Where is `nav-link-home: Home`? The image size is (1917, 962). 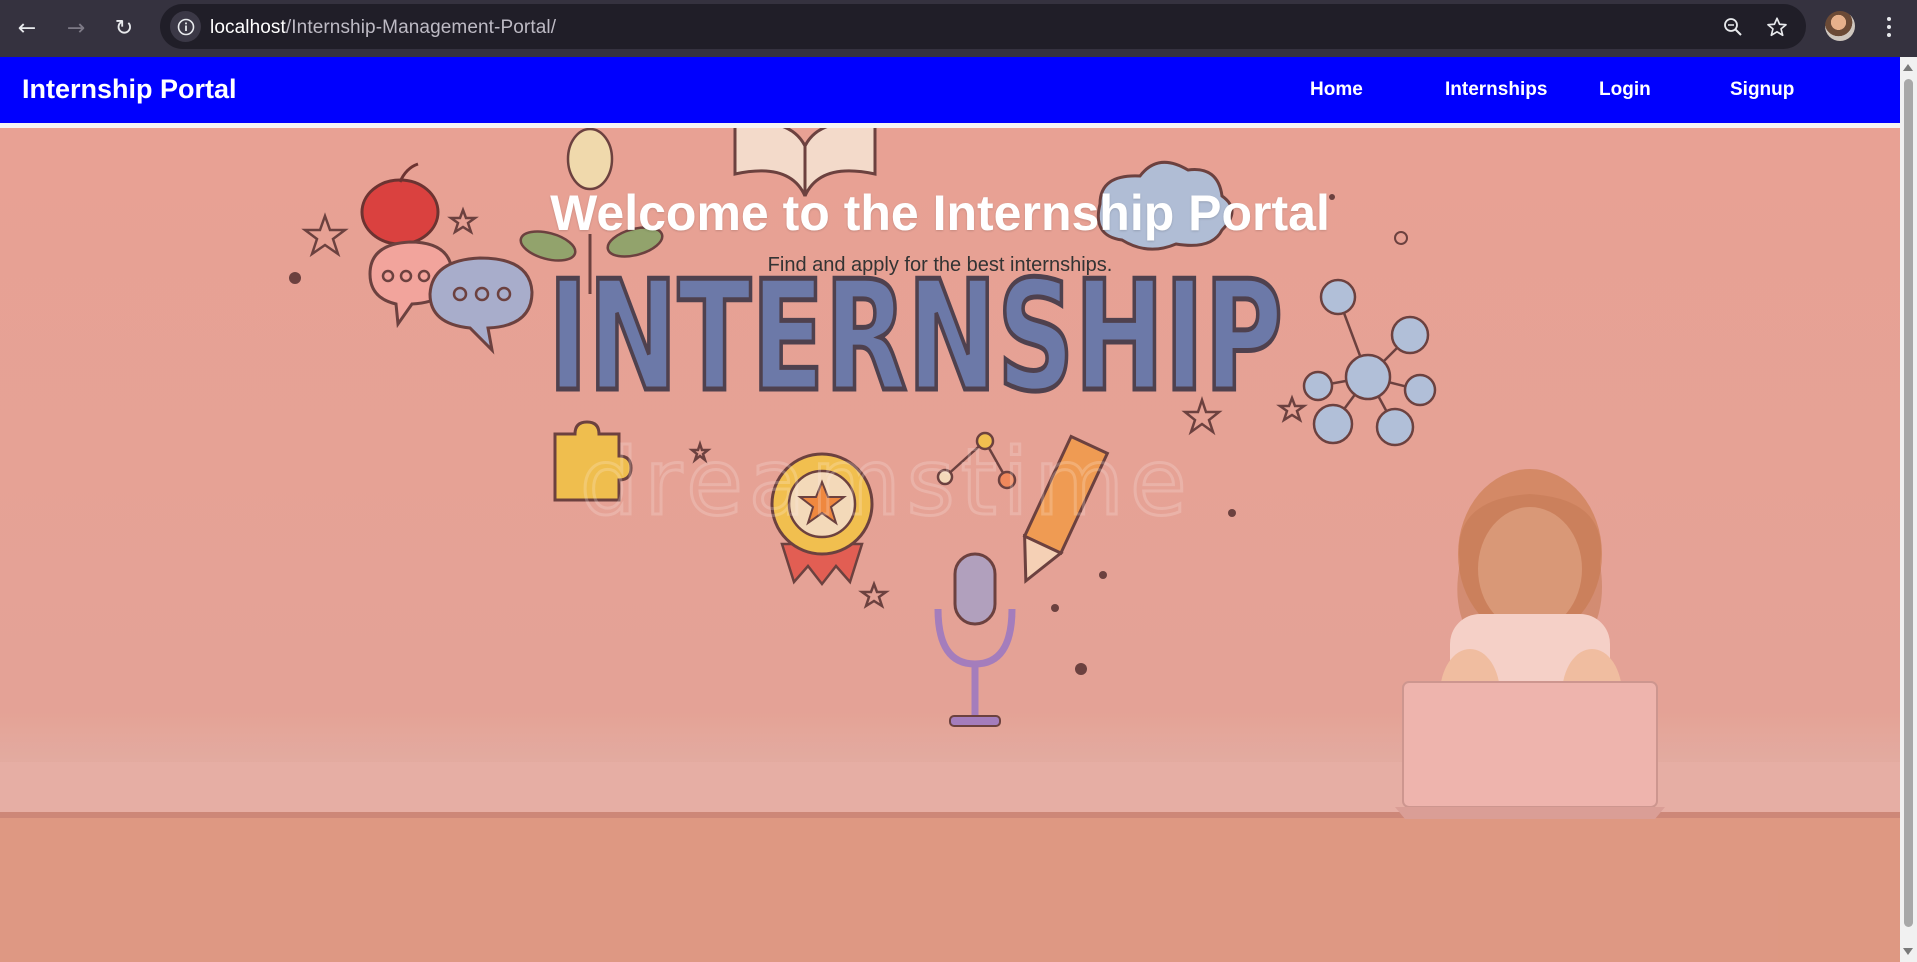
nav-link-home: Home is located at coordinates (1336, 90).